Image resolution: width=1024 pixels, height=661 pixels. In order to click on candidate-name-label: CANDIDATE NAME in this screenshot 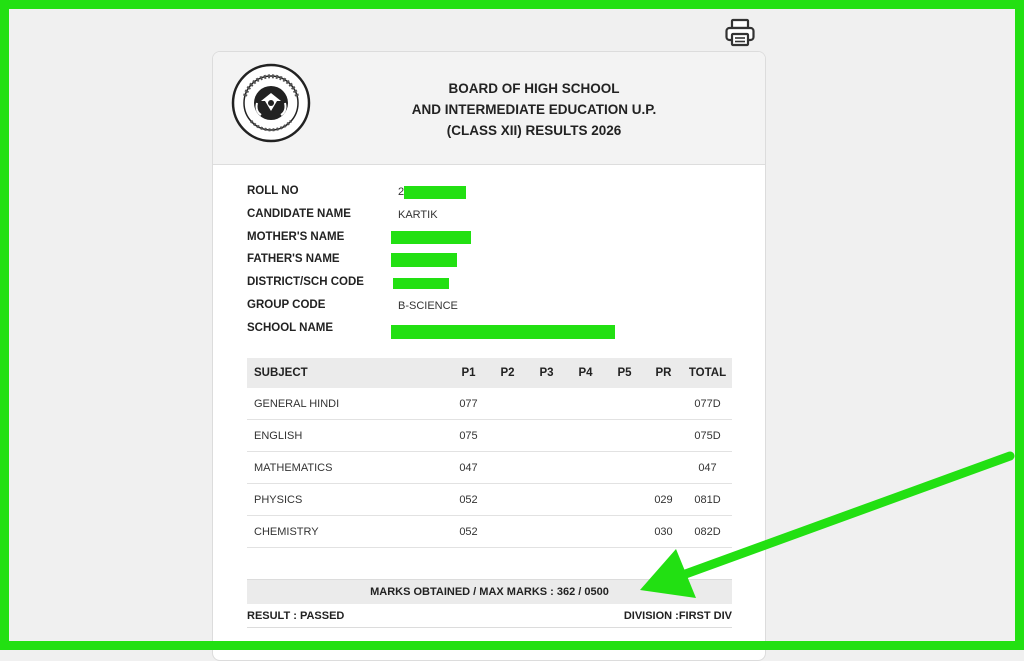, I will do `click(299, 213)`.